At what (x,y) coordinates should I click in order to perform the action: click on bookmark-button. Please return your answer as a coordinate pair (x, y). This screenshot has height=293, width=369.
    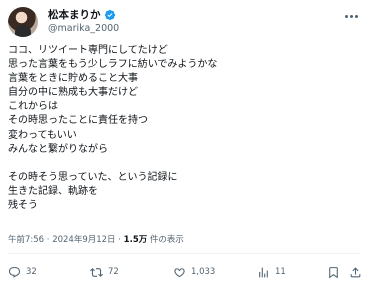
    Looking at the image, I should click on (333, 272).